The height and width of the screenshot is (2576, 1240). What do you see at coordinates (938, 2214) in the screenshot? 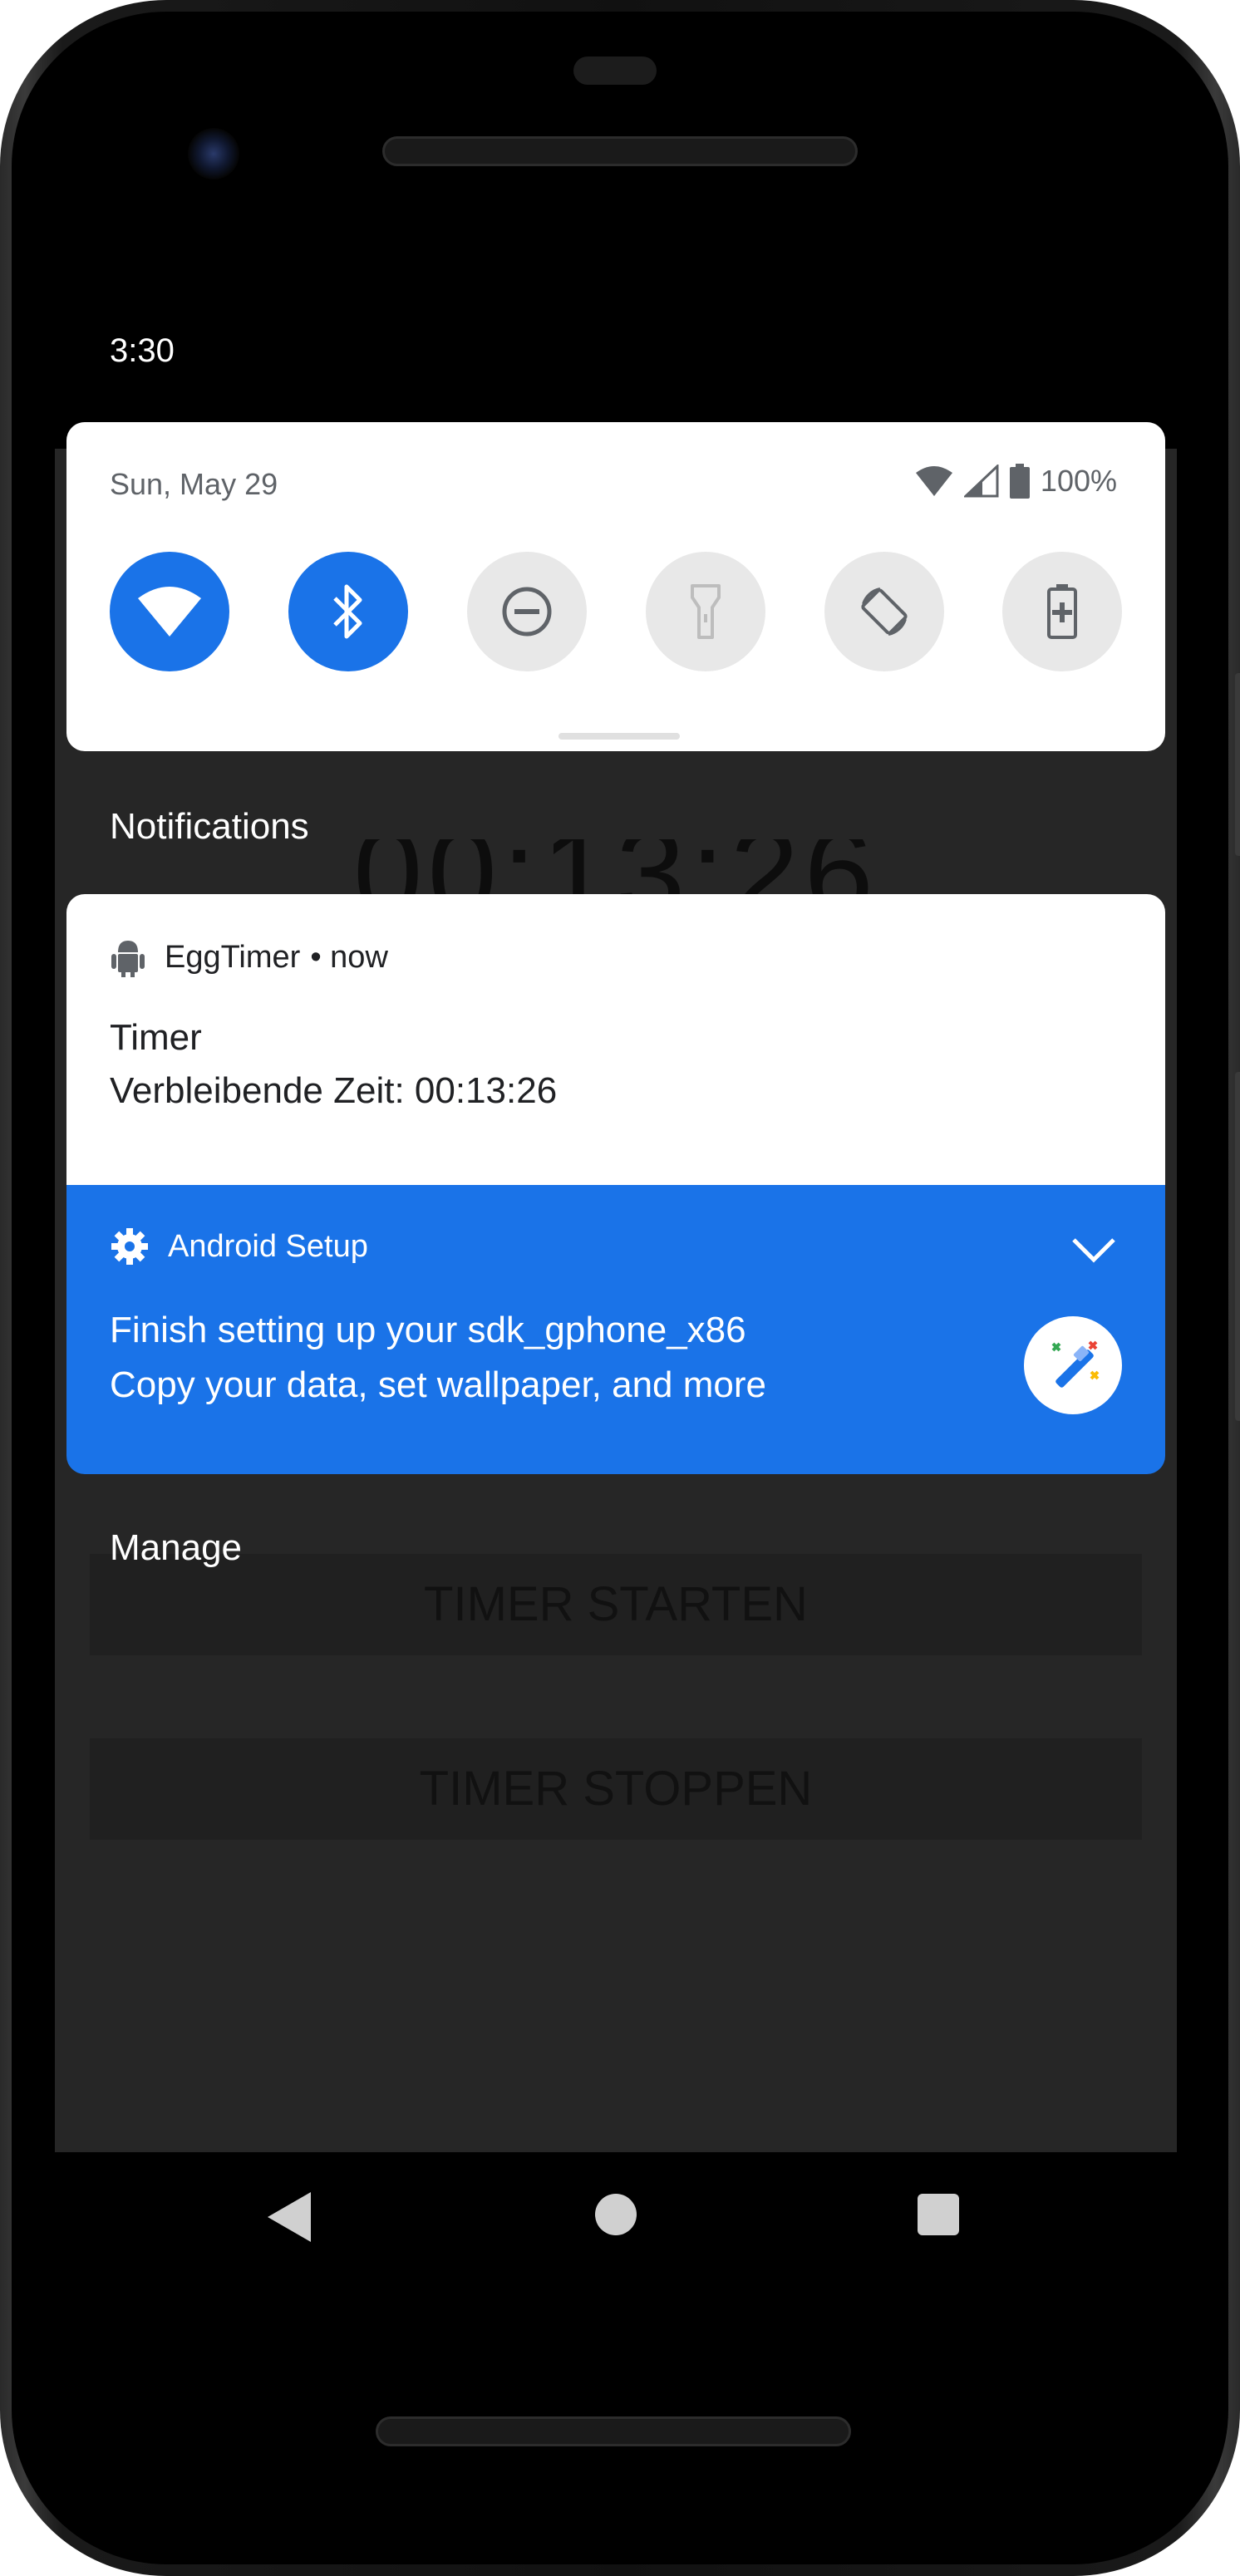
I see `recents-icon` at bounding box center [938, 2214].